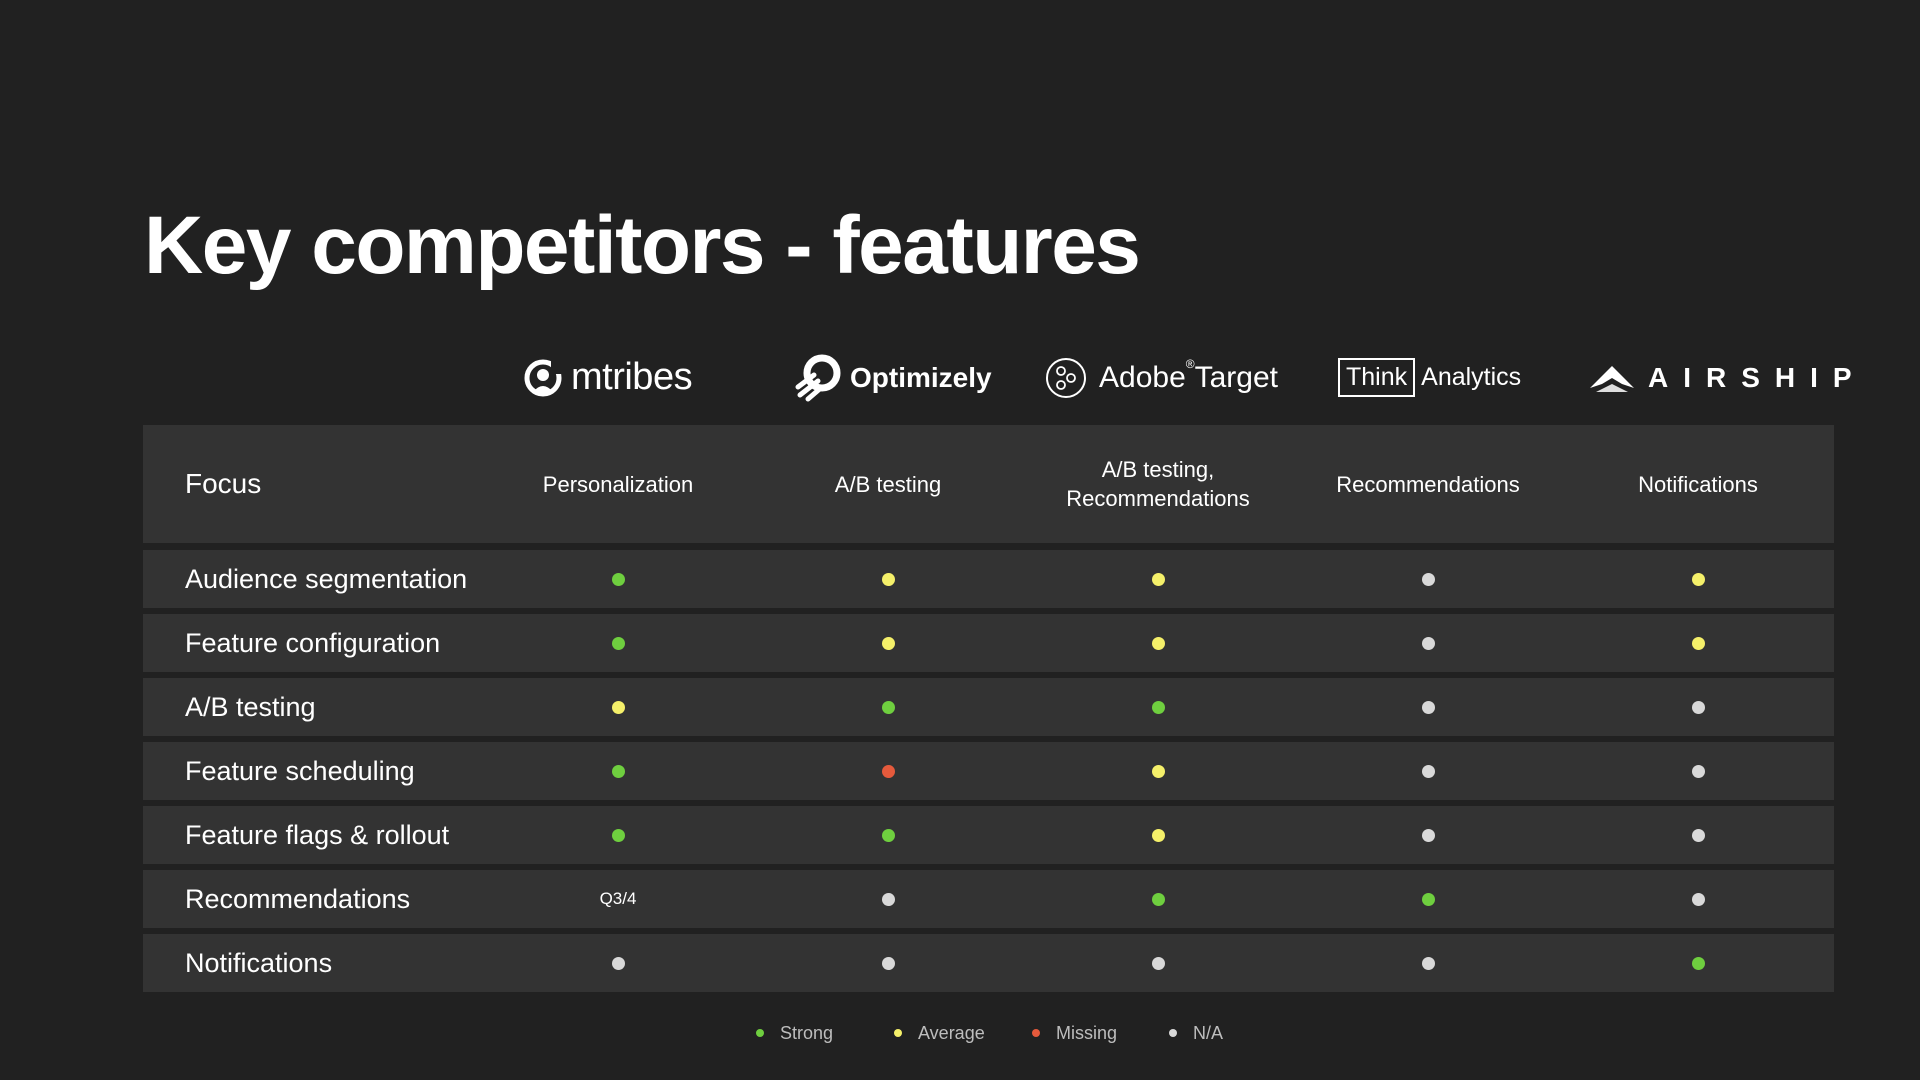 The image size is (1920, 1080). I want to click on table-row: Audience segmentation, so click(988, 579).